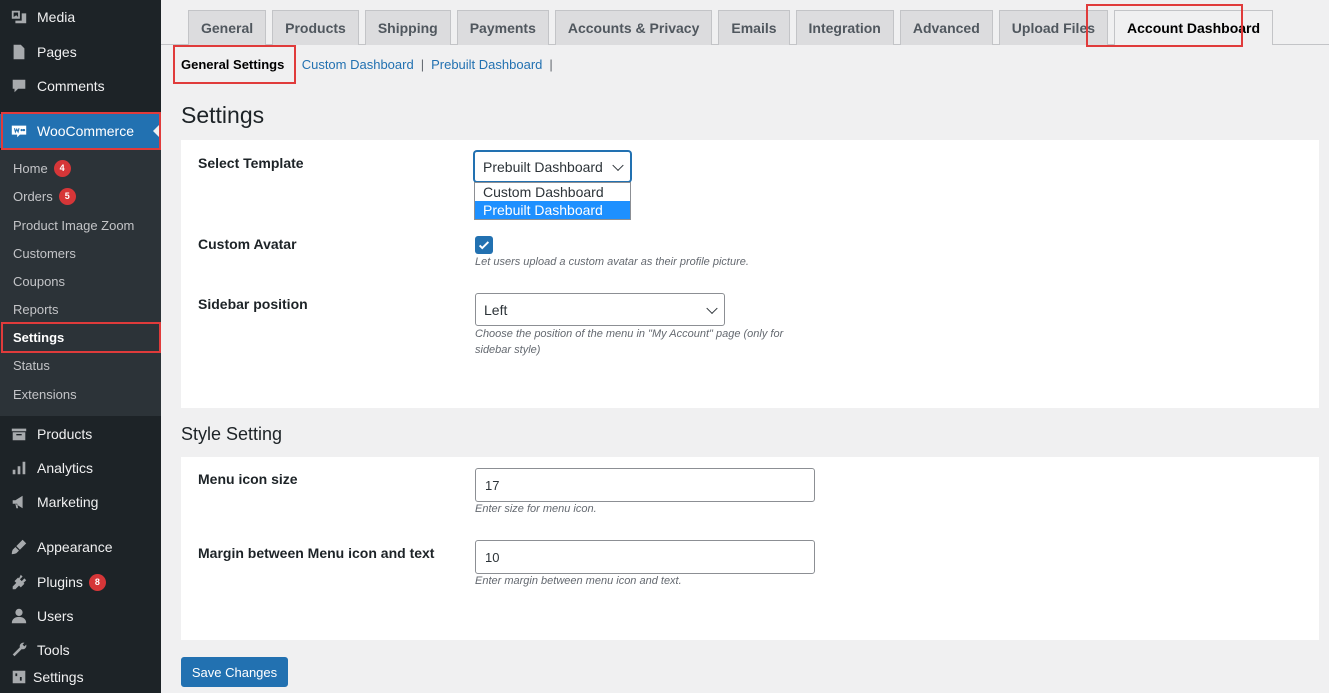 The width and height of the screenshot is (1329, 693). I want to click on menu-item-users: Users, so click(80, 616).